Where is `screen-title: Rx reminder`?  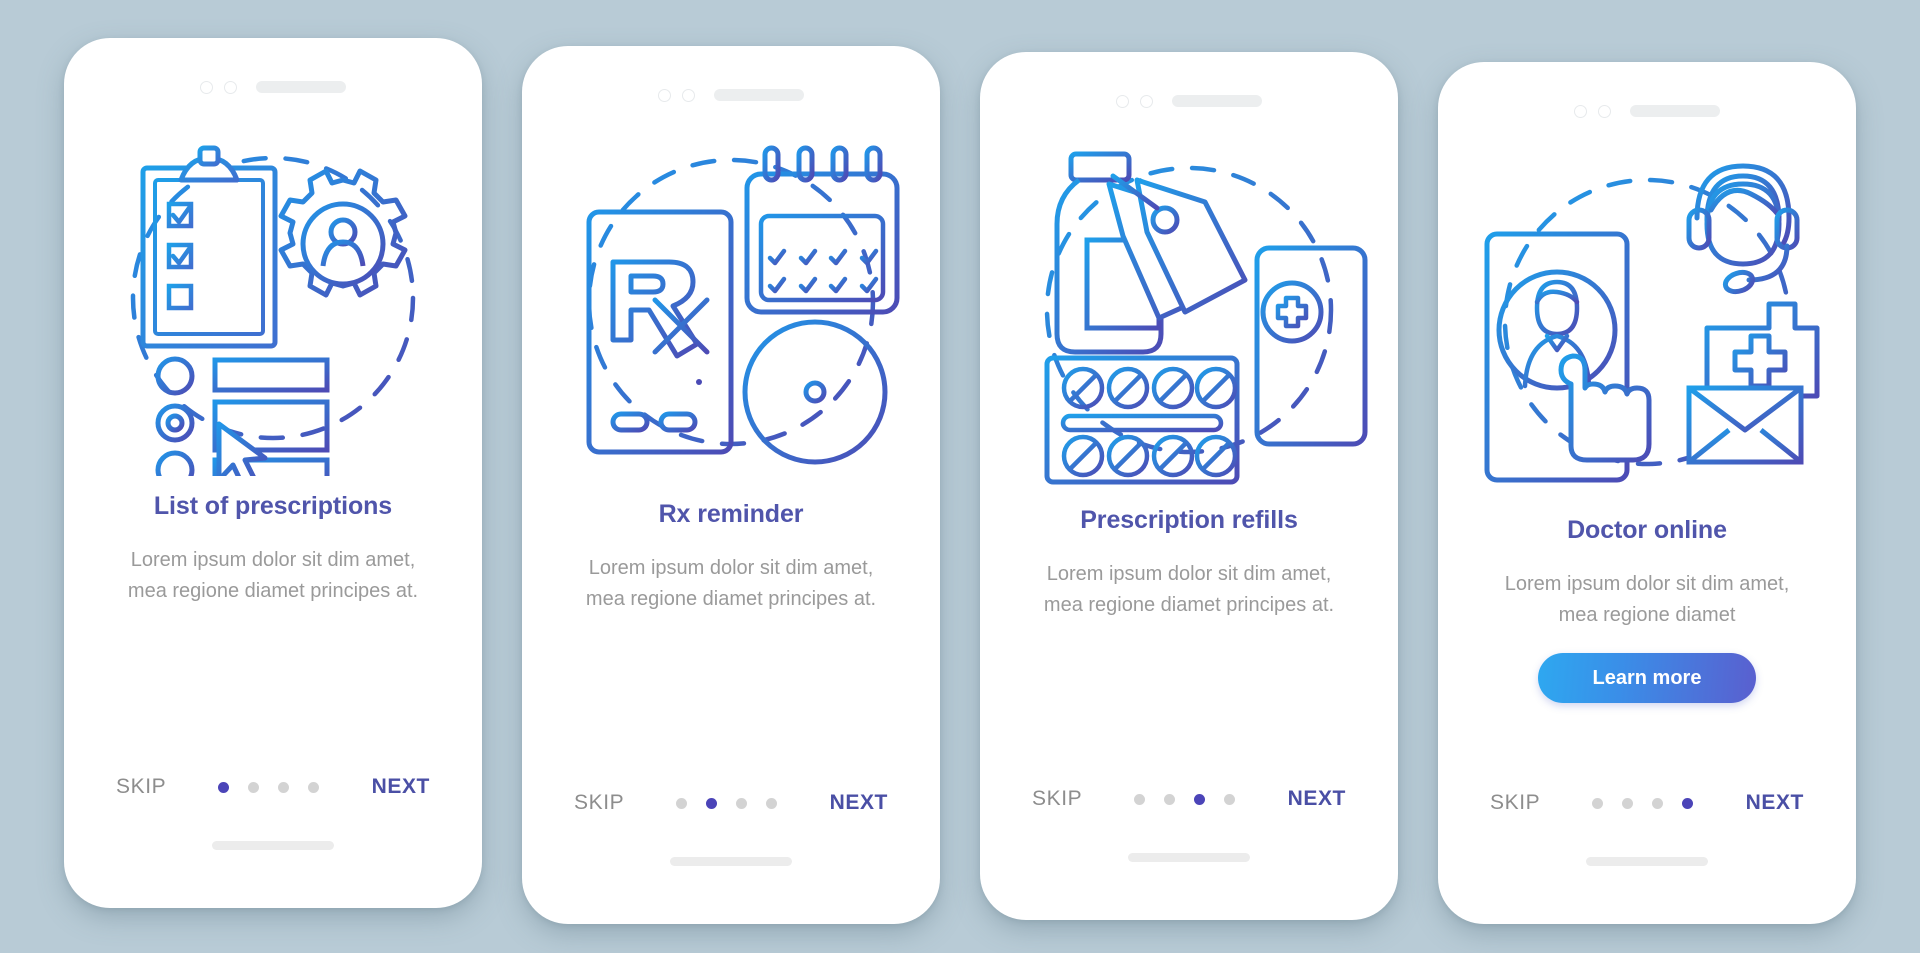
screen-title: Rx reminder is located at coordinates (731, 514).